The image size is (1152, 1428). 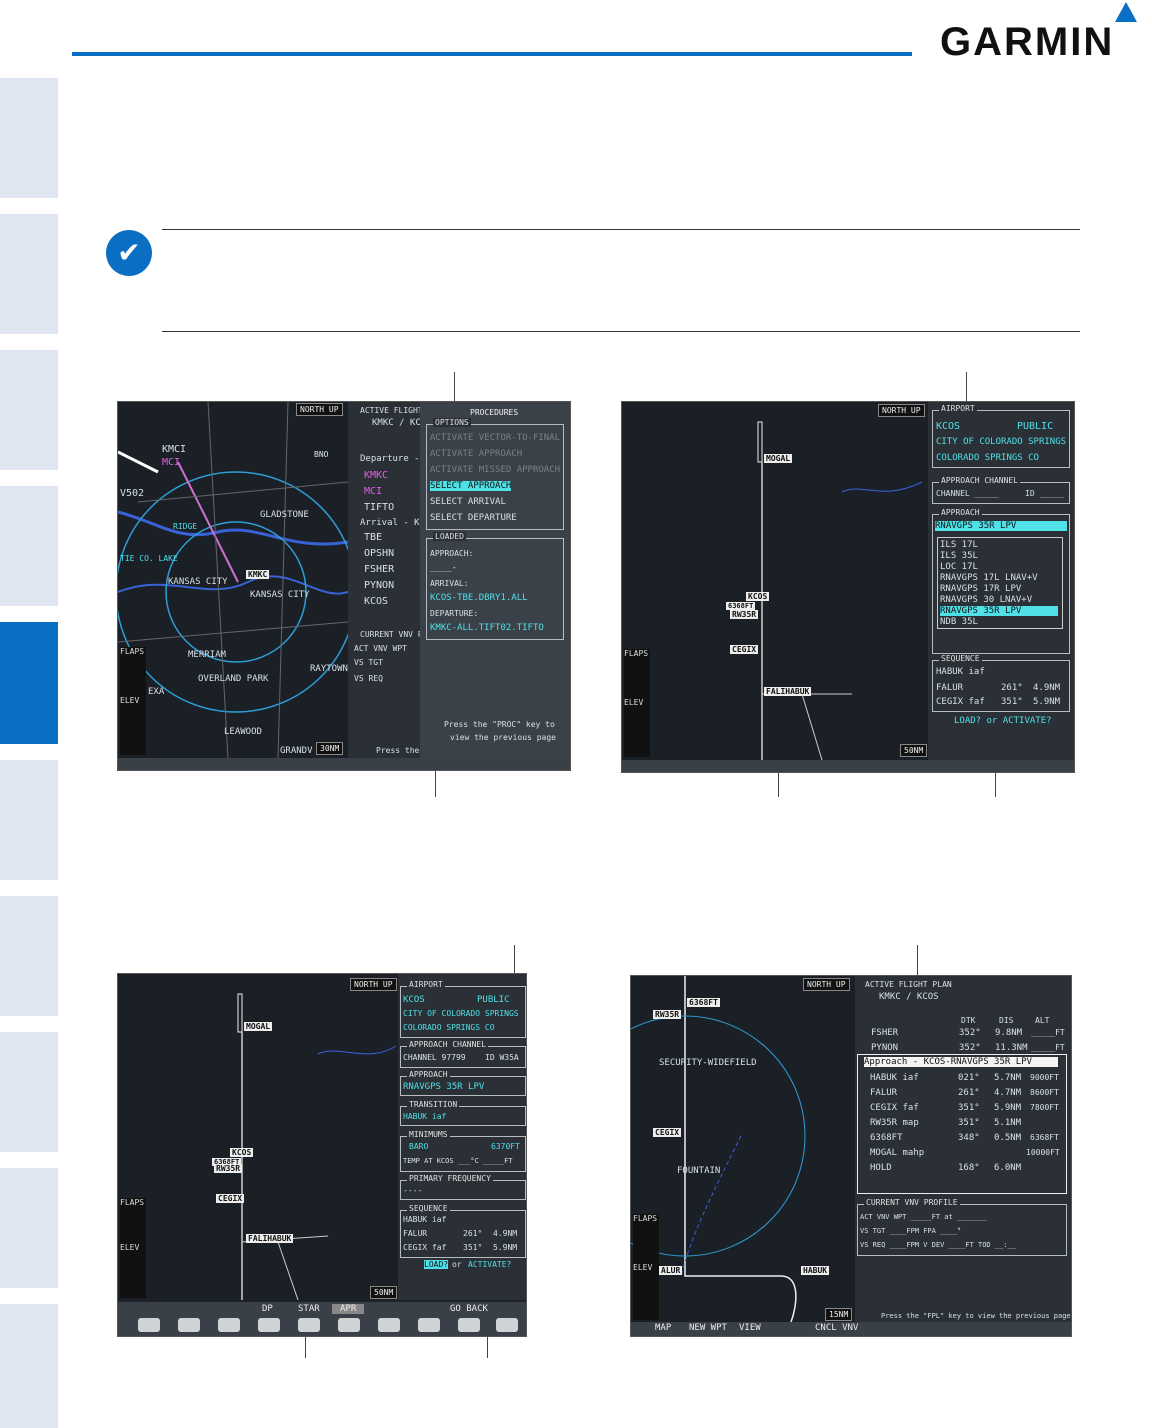 I want to click on map-waypoint-label: RW35R, so click(x=667, y=1014).